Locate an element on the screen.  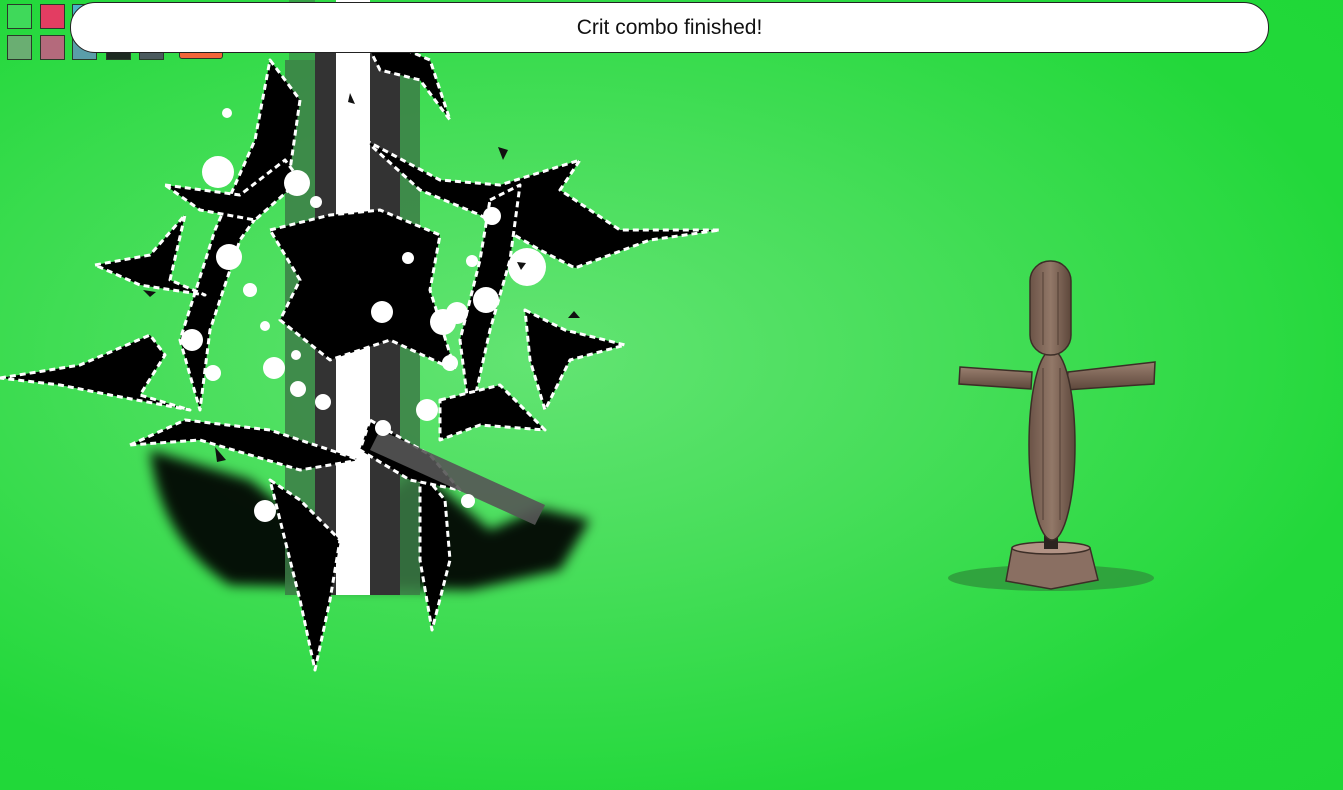
combo-notification: Crit combo finished! is located at coordinates (669, 27).